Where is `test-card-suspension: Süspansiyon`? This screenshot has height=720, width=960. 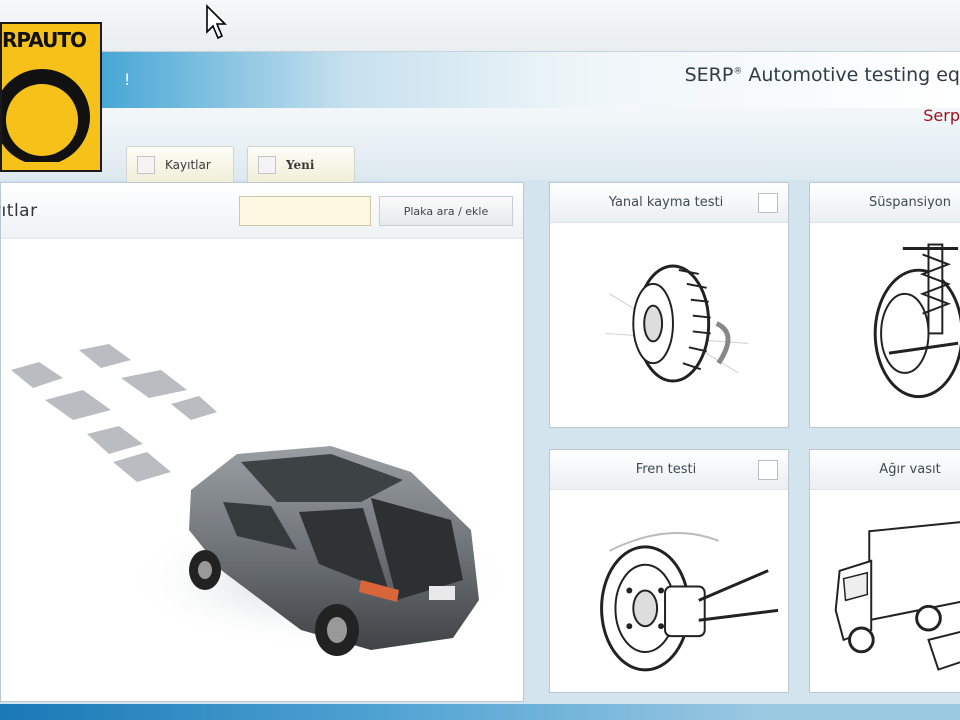 test-card-suspension: Süspansiyon is located at coordinates (884, 305).